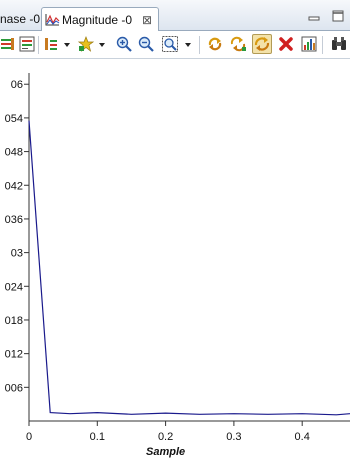 The height and width of the screenshot is (467, 350). What do you see at coordinates (124, 44) in the screenshot?
I see `zoom-in-icon` at bounding box center [124, 44].